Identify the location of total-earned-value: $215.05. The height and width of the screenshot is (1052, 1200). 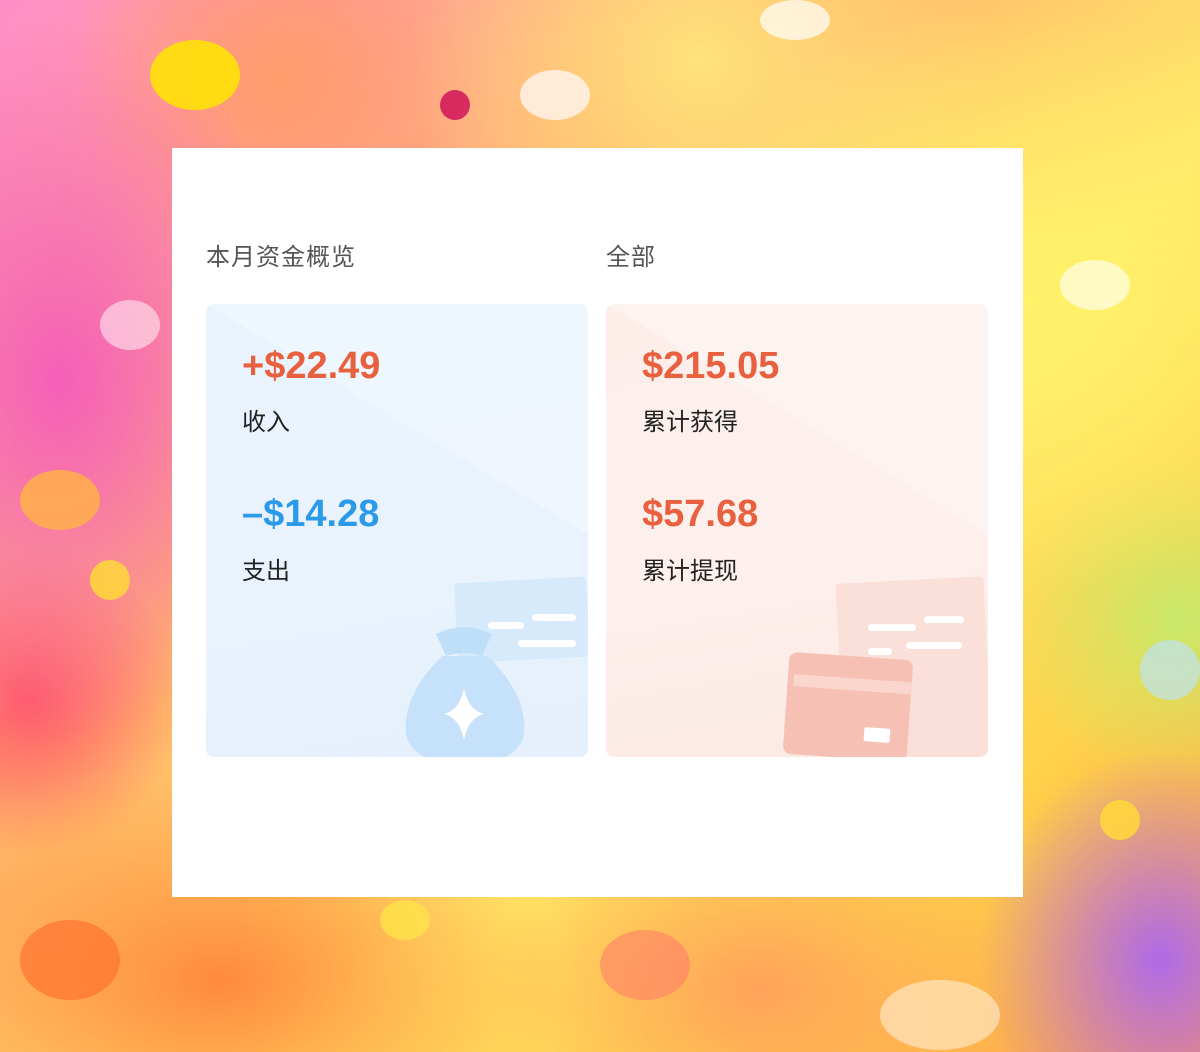
(711, 366).